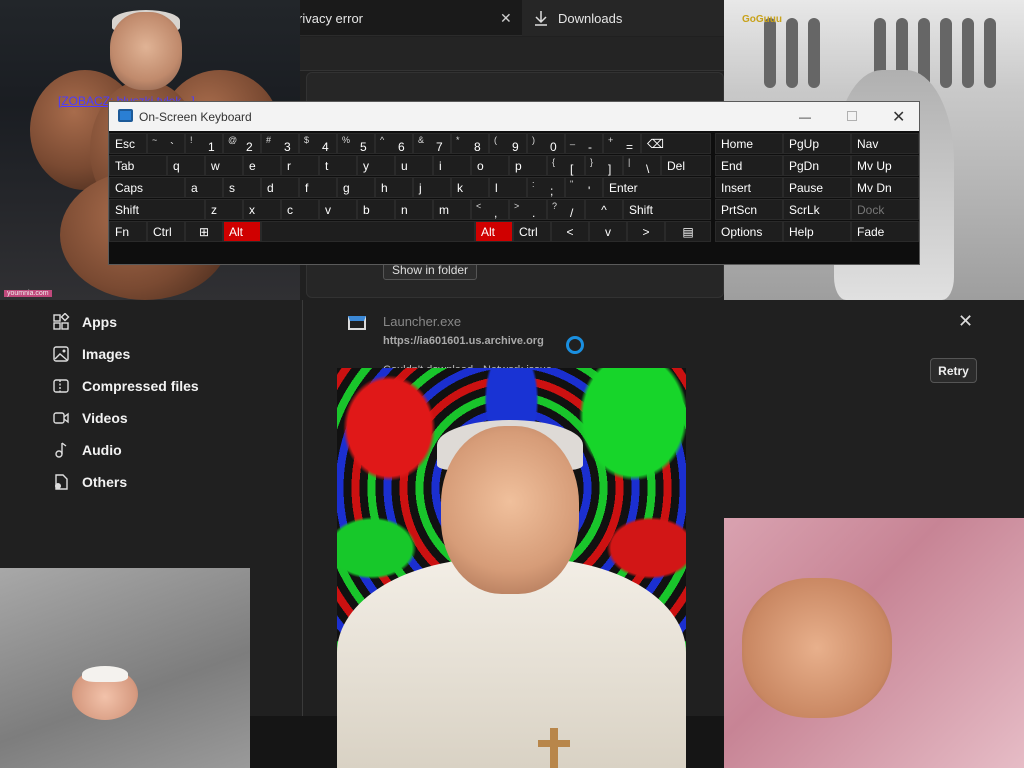 This screenshot has width=1024, height=768. I want to click on key-options: Options, so click(749, 231).